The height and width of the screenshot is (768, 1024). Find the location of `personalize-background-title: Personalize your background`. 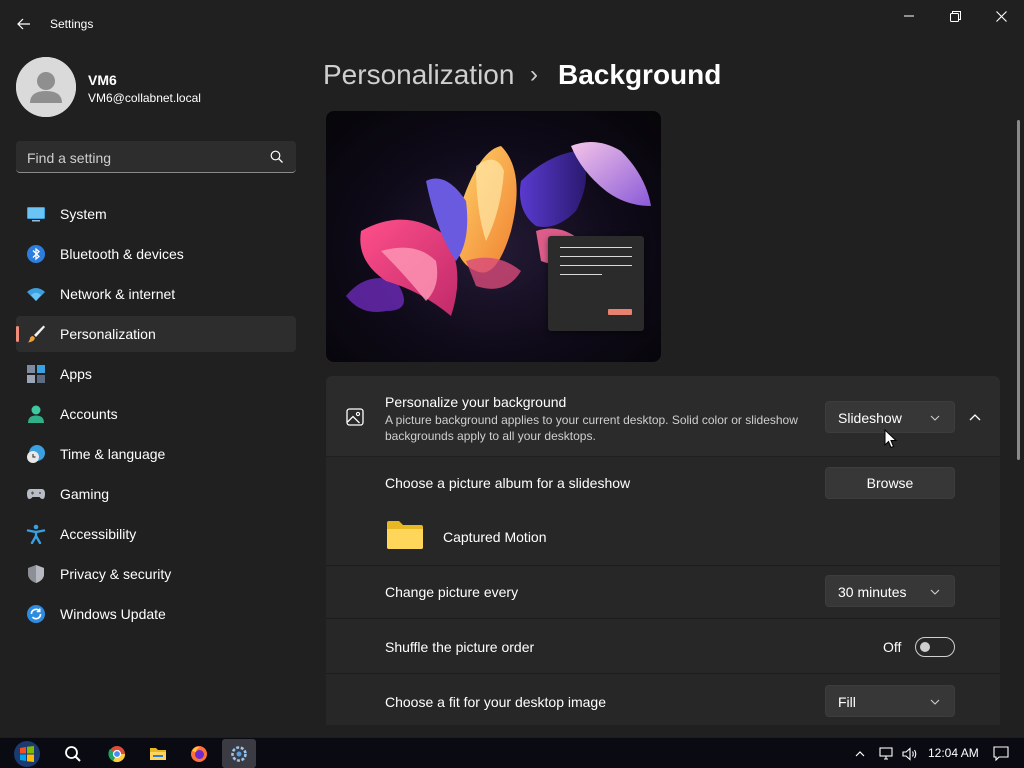

personalize-background-title: Personalize your background is located at coordinates (476, 402).